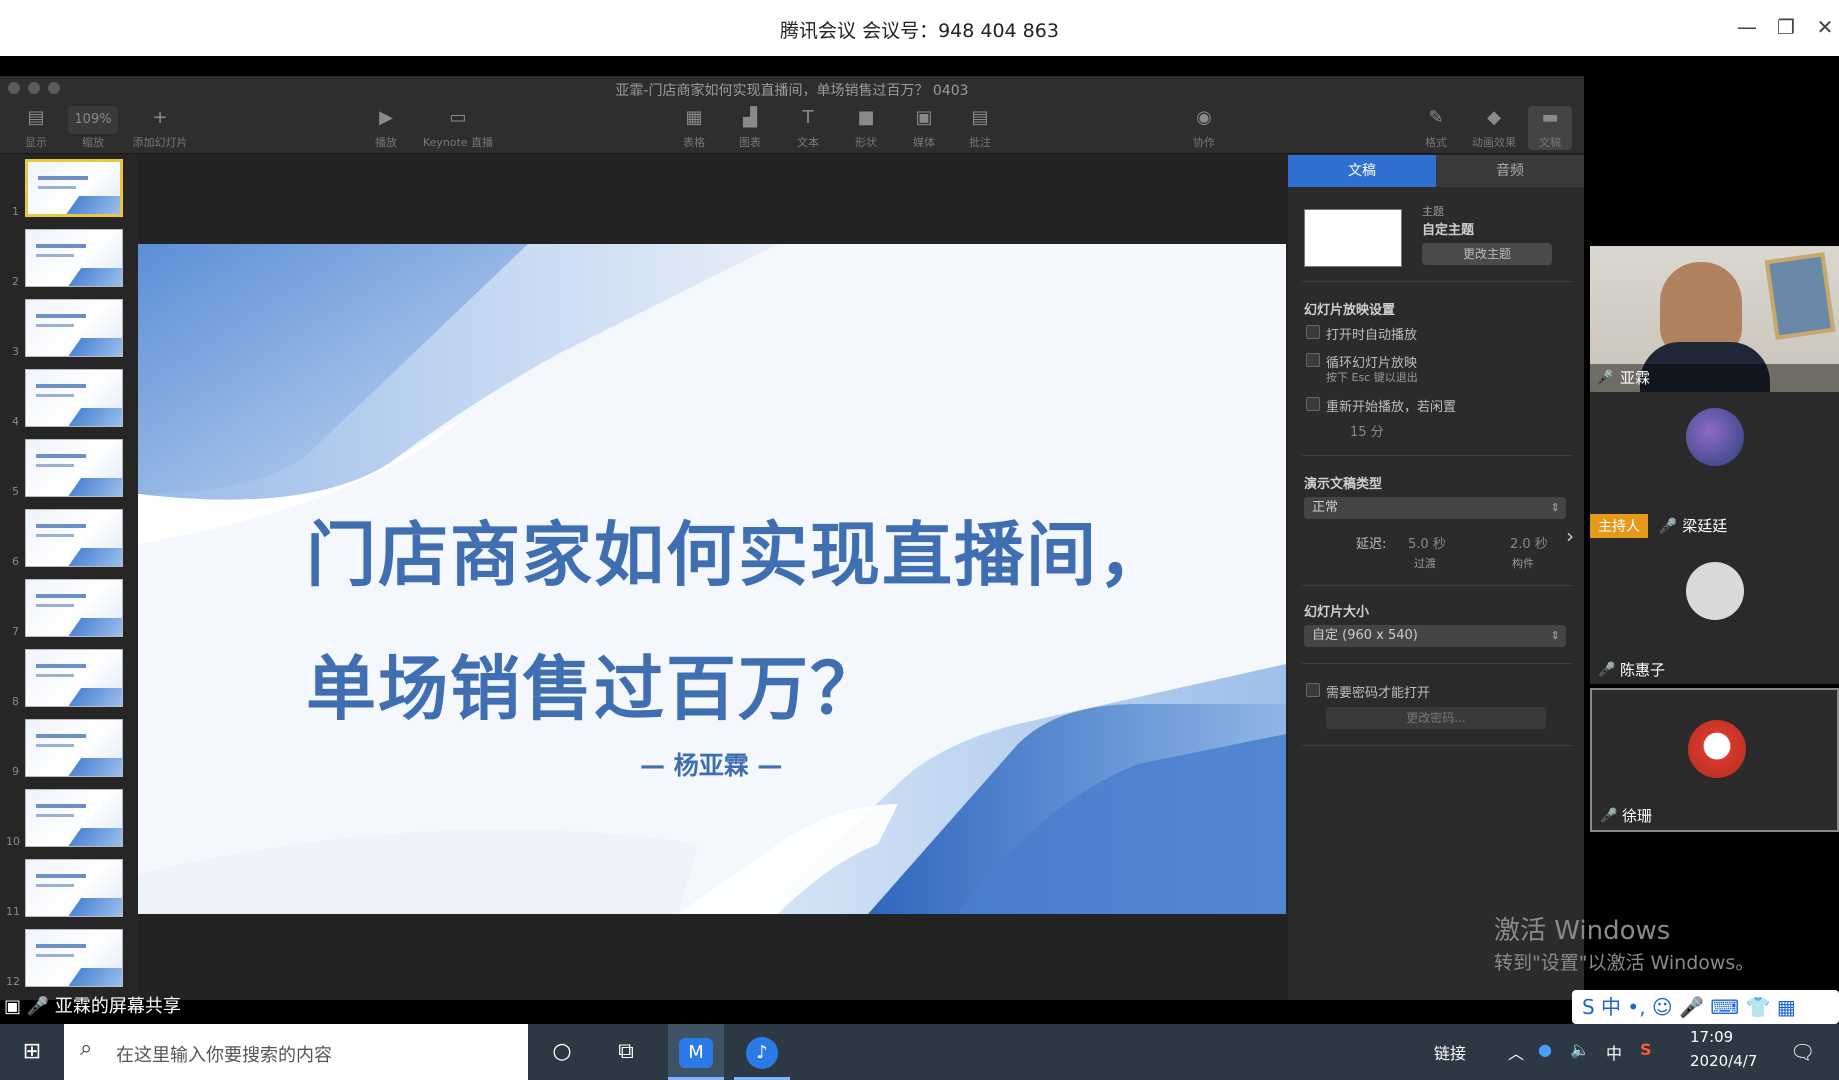  Describe the element at coordinates (1313, 332) in the screenshot. I see `autoplay-checkbox` at that location.